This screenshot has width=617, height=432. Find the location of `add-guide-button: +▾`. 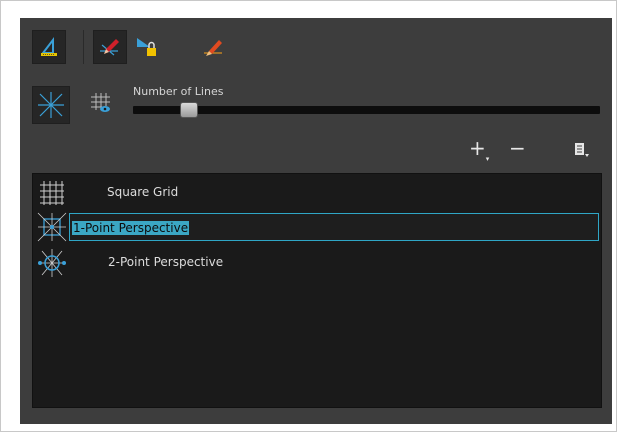

add-guide-button: +▾ is located at coordinates (479, 153).